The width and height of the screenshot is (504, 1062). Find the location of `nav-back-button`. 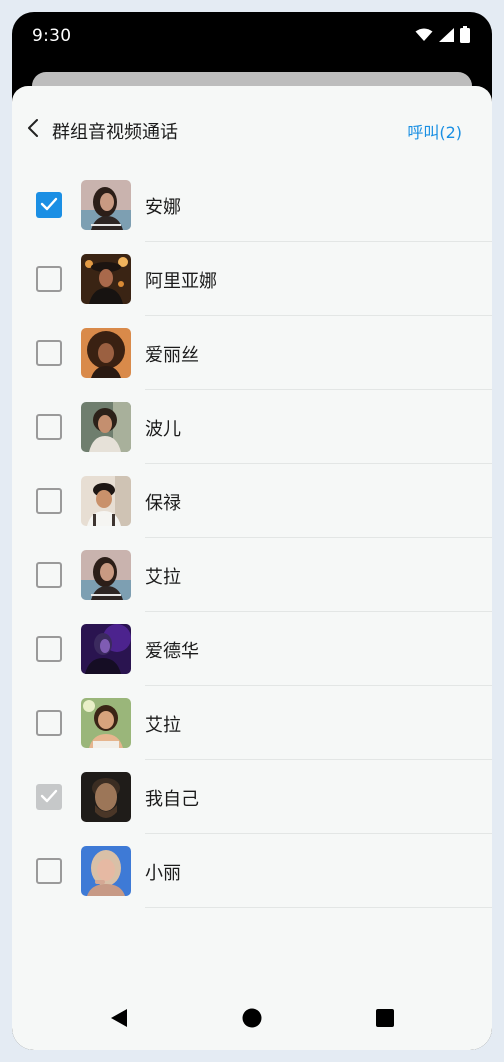

nav-back-button is located at coordinates (119, 1020).